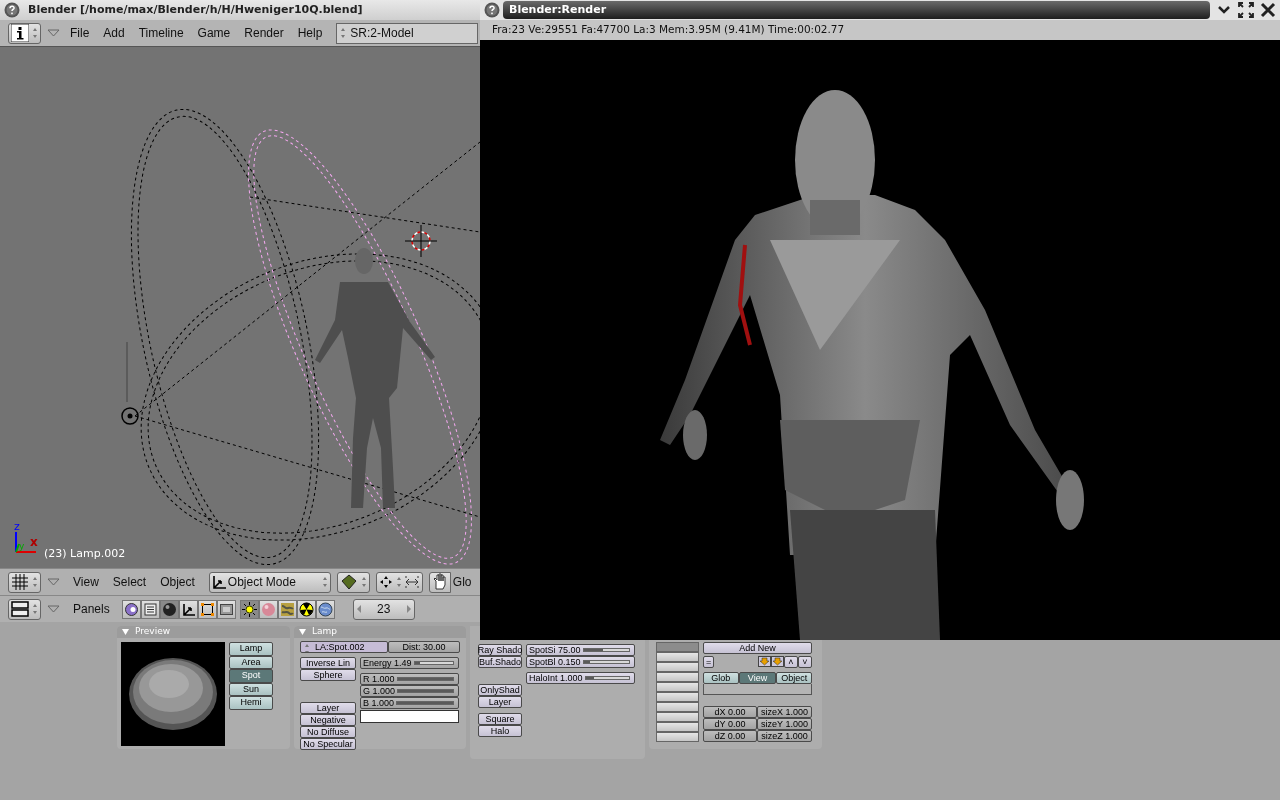  I want to click on toggle-button: Buf.Shado, so click(500, 662).